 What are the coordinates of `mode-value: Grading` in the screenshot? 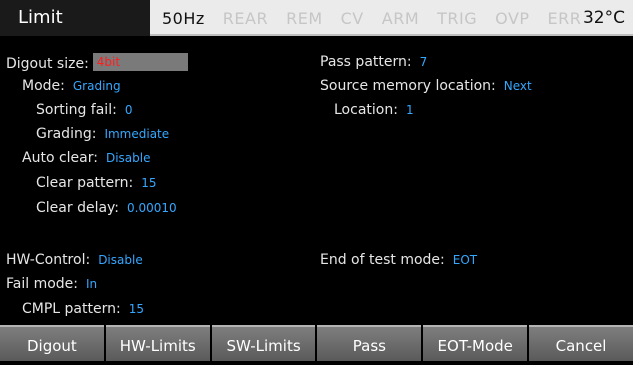 It's located at (97, 86).